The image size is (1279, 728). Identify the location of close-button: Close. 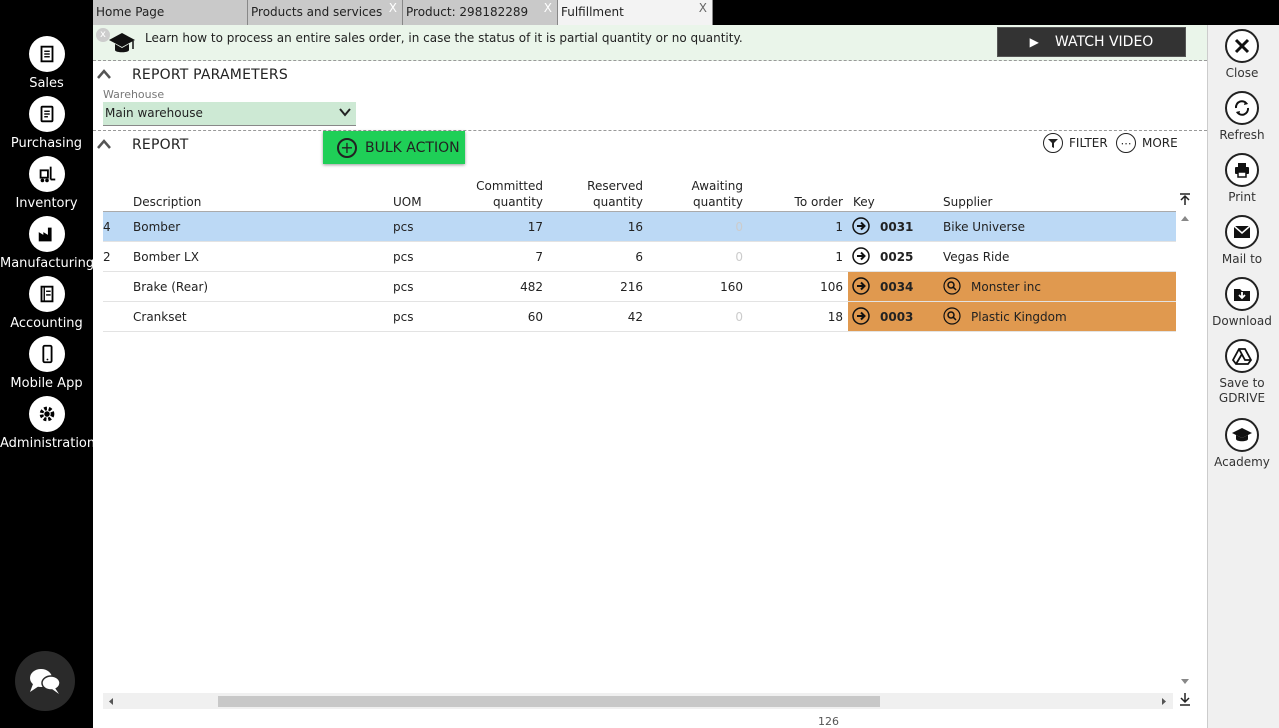
(1242, 55).